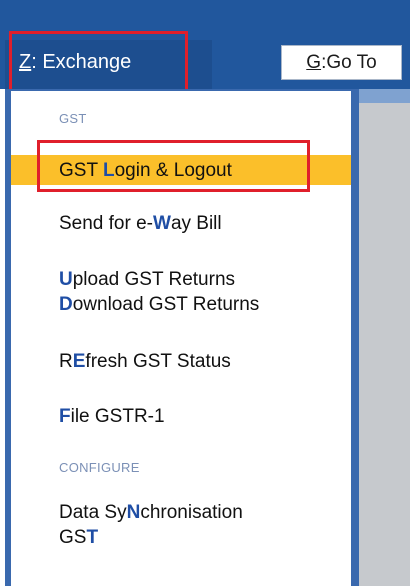 The image size is (410, 586). What do you see at coordinates (384, 337) in the screenshot?
I see `background-panel` at bounding box center [384, 337].